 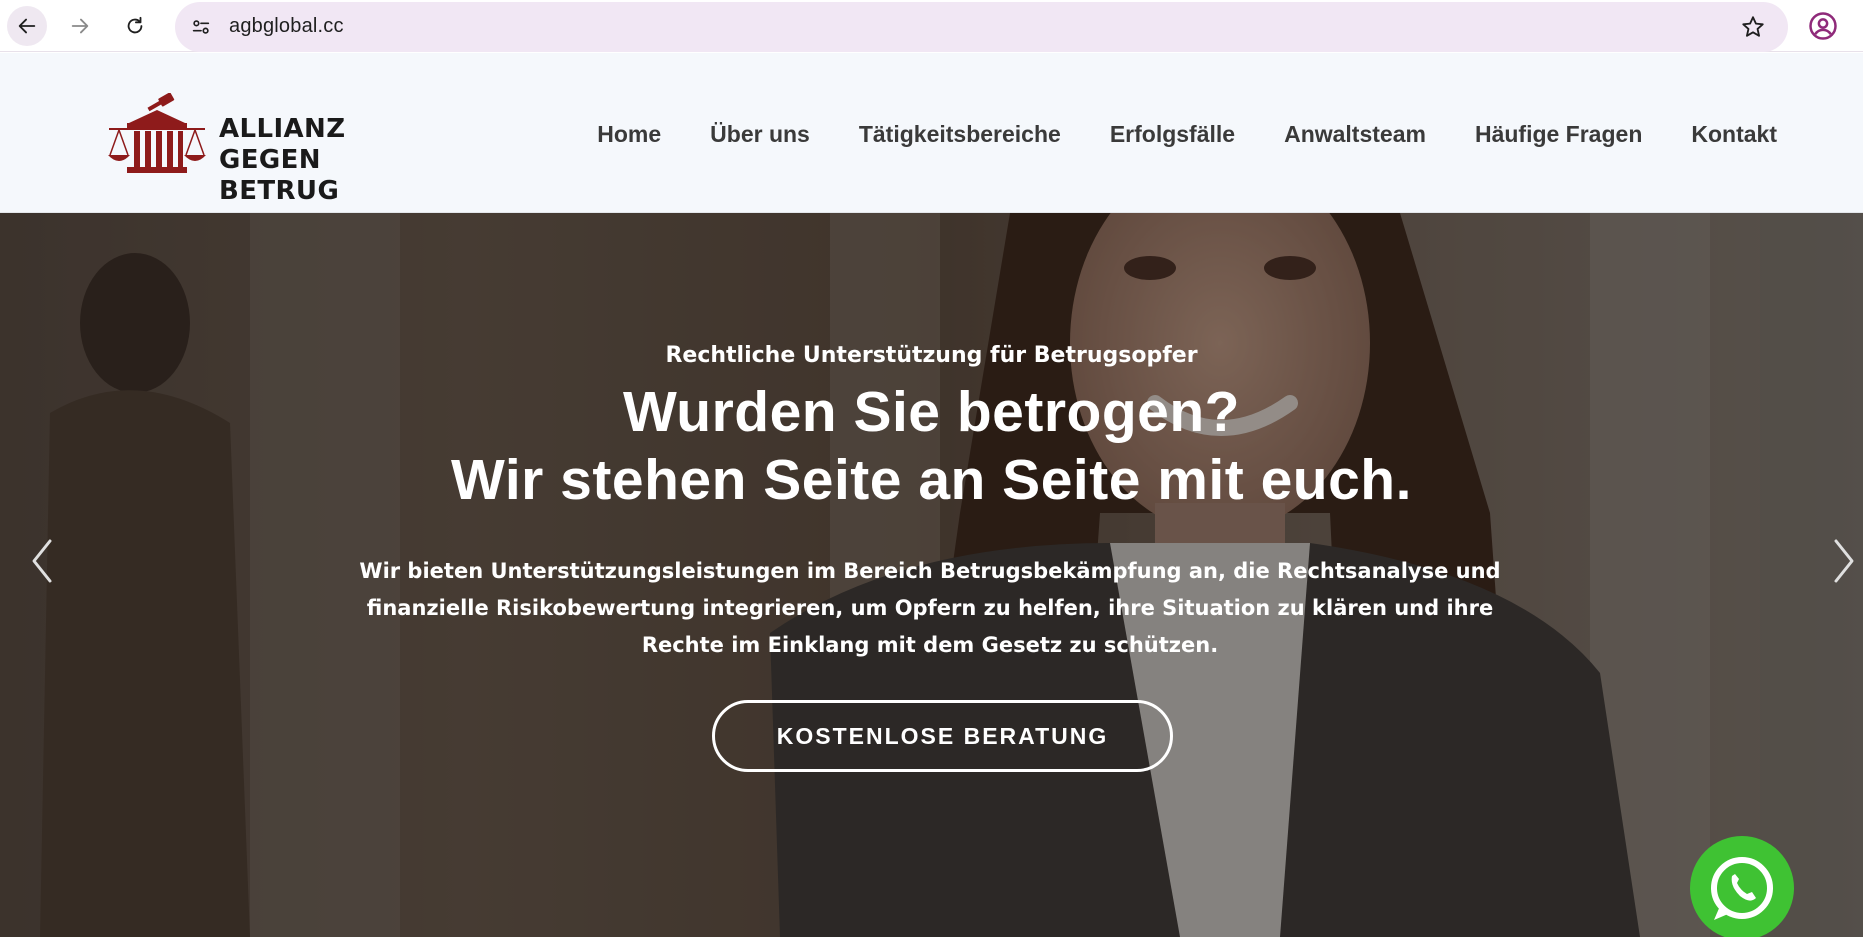 I want to click on whatsapp-icon, so click(x=1742, y=888).